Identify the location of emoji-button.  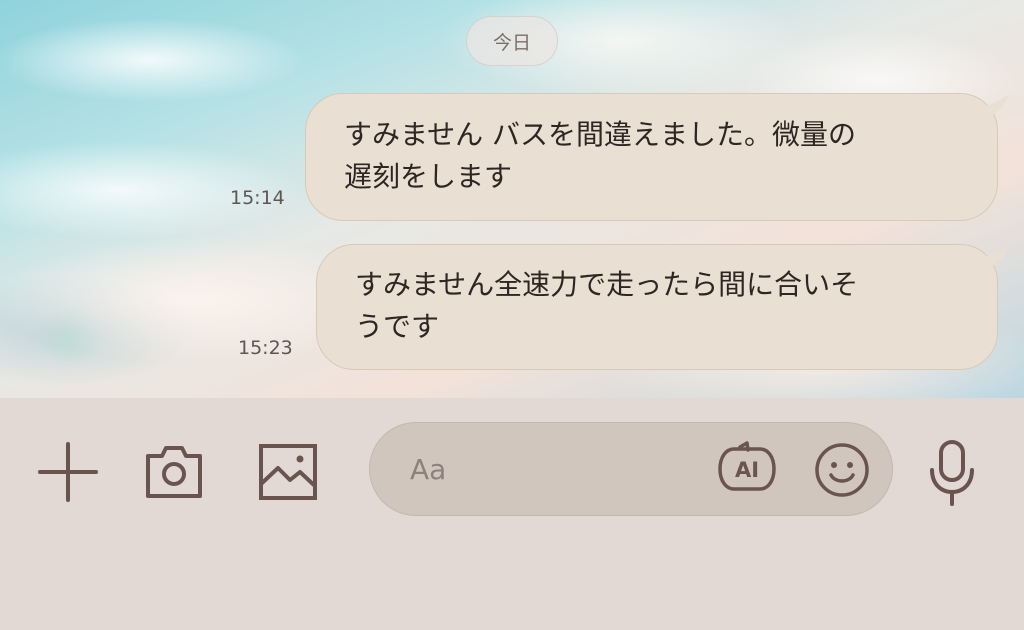
(842, 470).